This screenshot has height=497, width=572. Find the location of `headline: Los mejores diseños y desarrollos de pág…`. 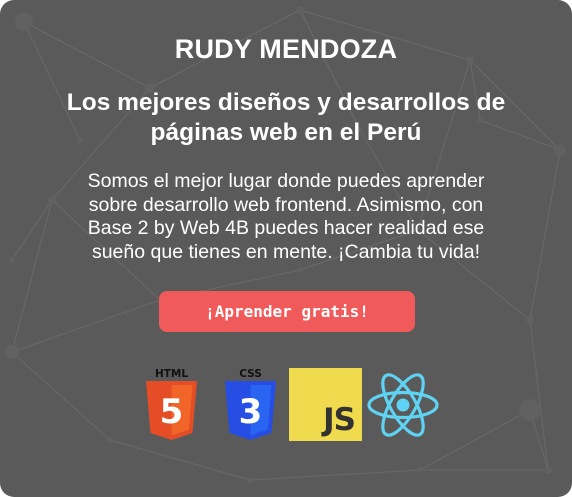

headline: Los mejores diseños y desarrollos de pág… is located at coordinates (286, 118).